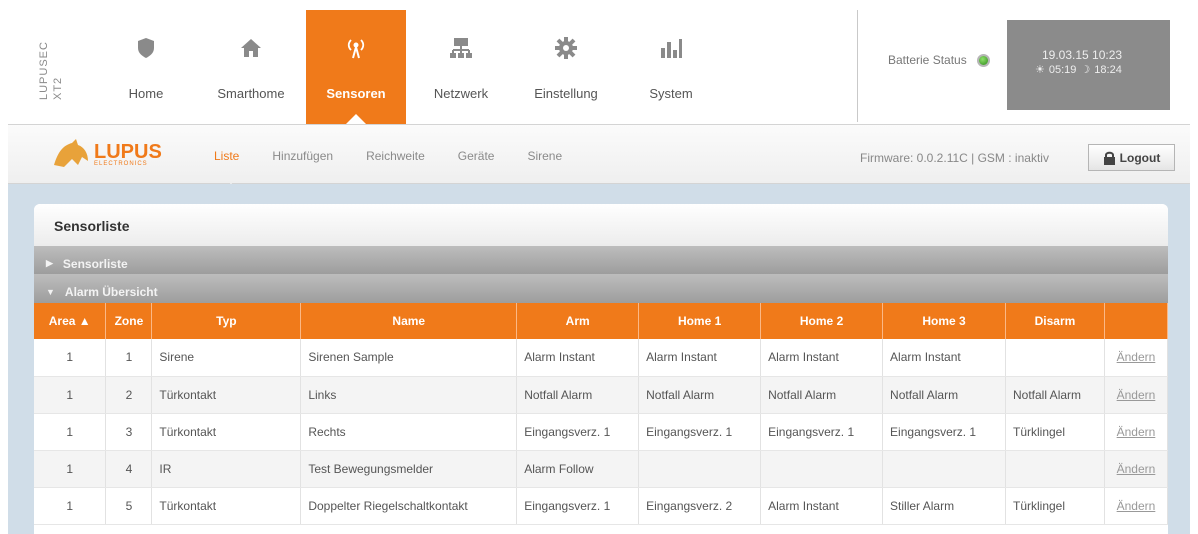  What do you see at coordinates (1082, 55) in the screenshot?
I see `datetime: 19.03.15 10:23` at bounding box center [1082, 55].